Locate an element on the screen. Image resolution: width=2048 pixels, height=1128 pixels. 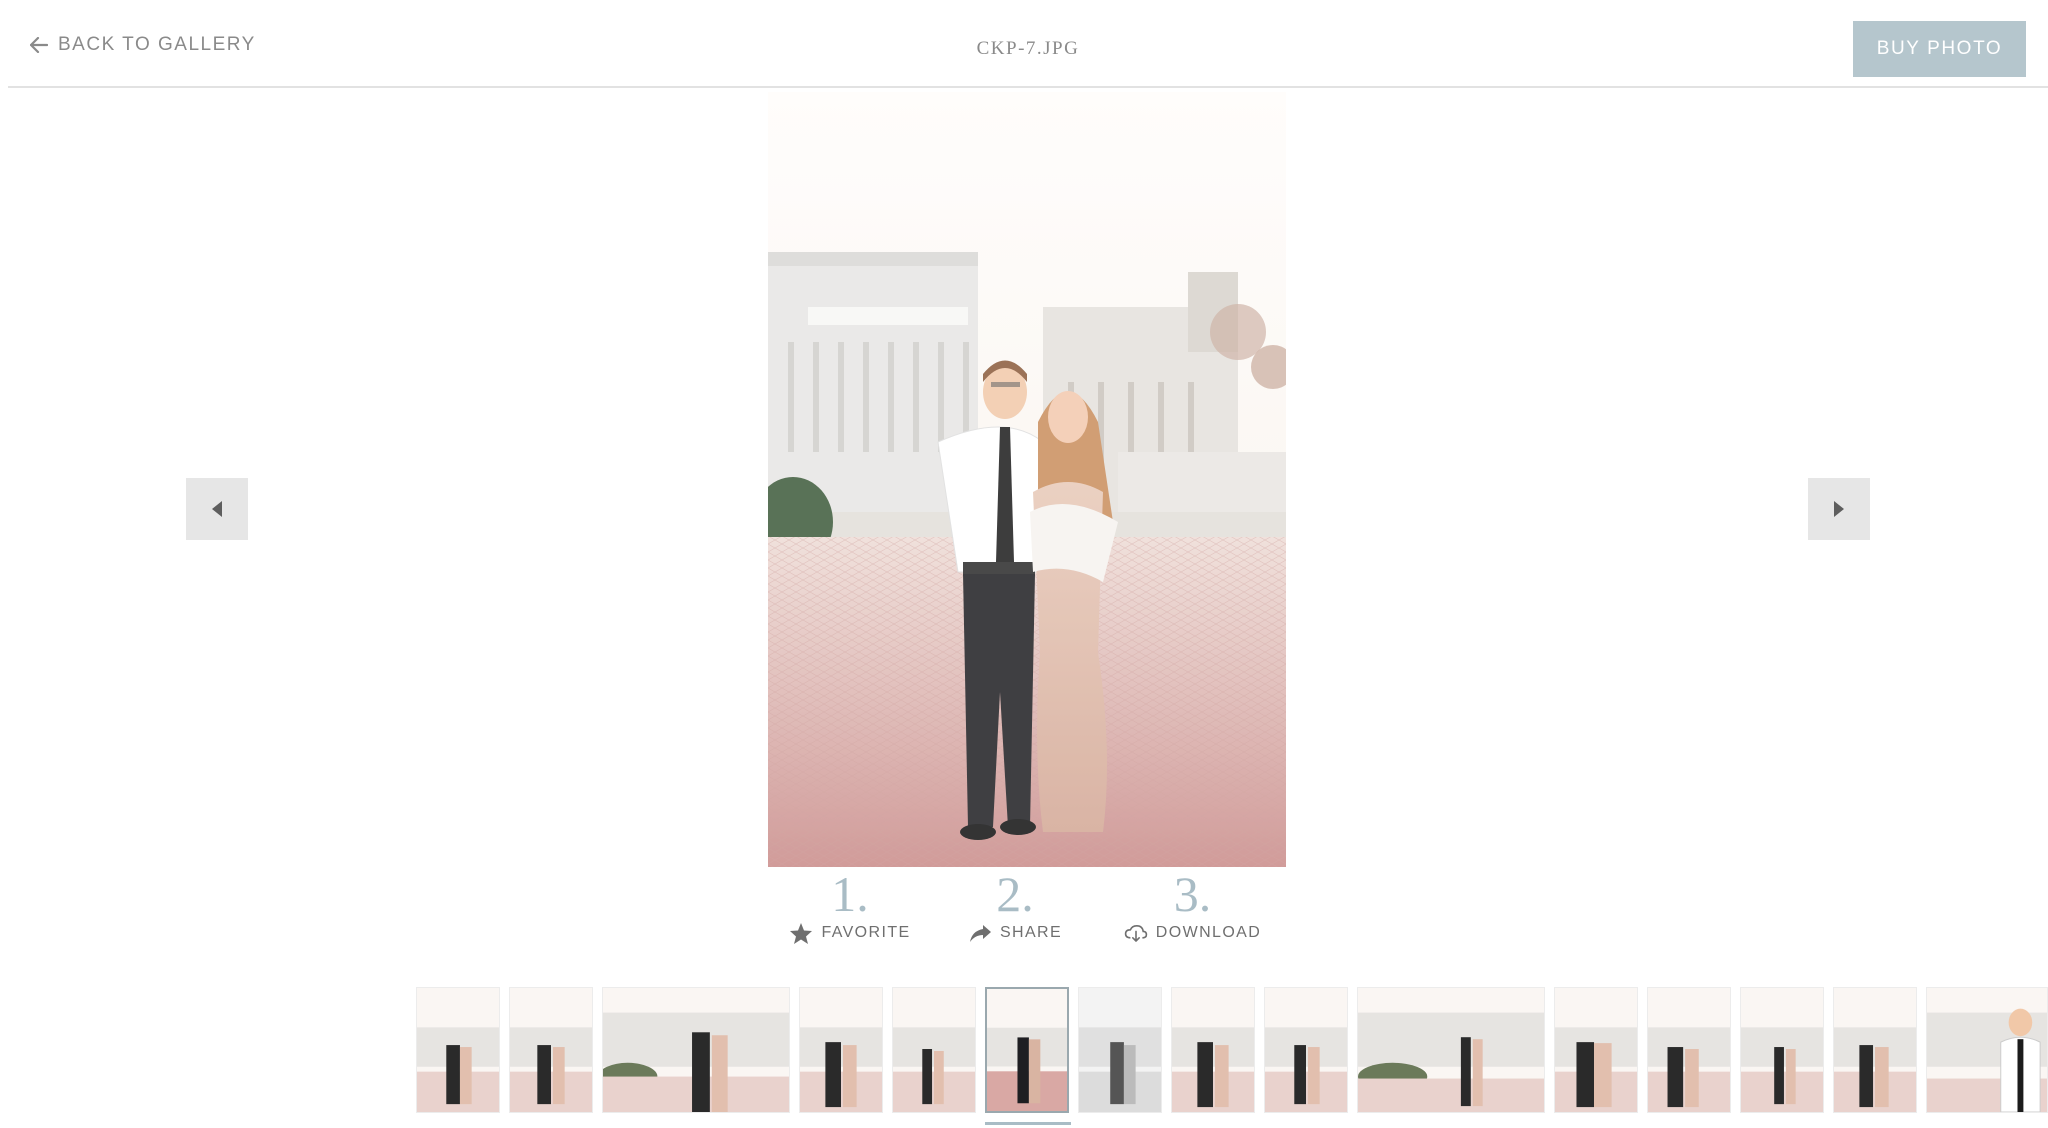
favorite-label: FAVORITE is located at coordinates (866, 932).